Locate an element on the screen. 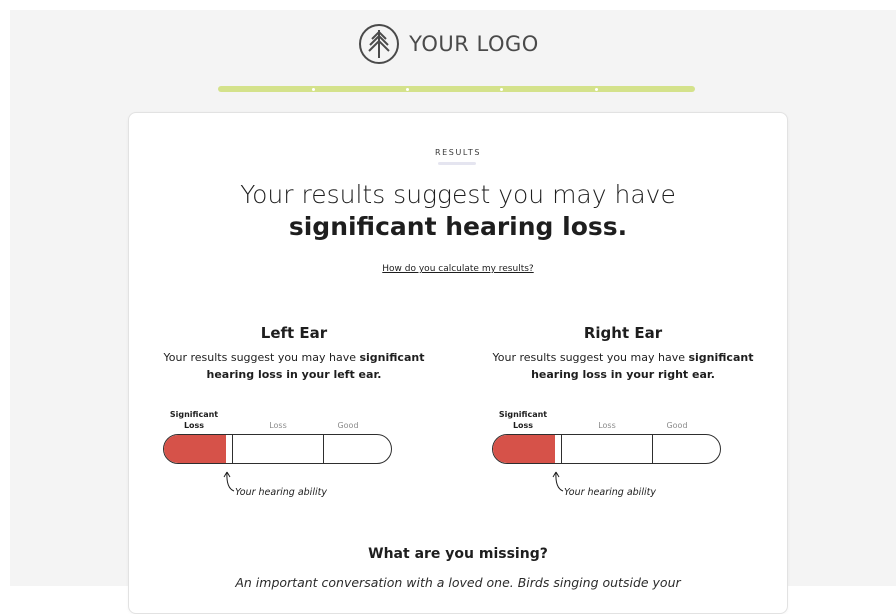  progress-bar is located at coordinates (456, 89).